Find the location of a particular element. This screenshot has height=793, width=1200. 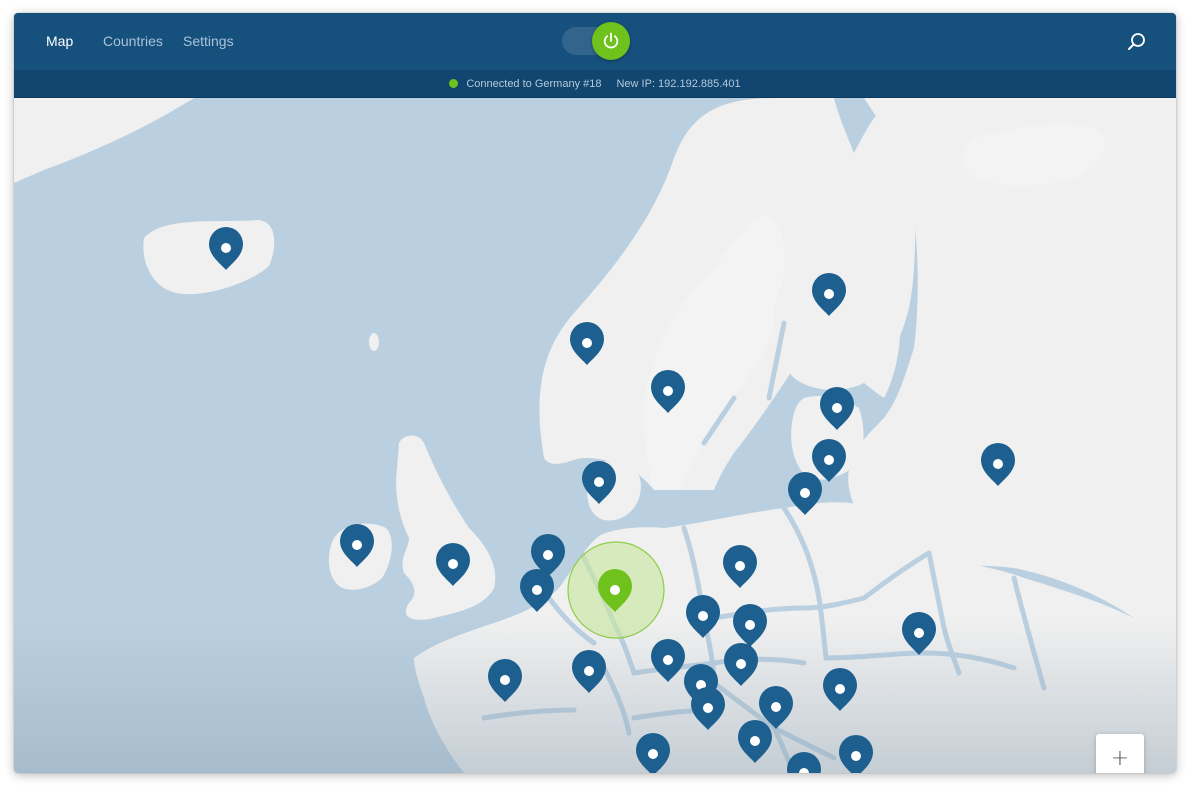

power-icon is located at coordinates (611, 40).